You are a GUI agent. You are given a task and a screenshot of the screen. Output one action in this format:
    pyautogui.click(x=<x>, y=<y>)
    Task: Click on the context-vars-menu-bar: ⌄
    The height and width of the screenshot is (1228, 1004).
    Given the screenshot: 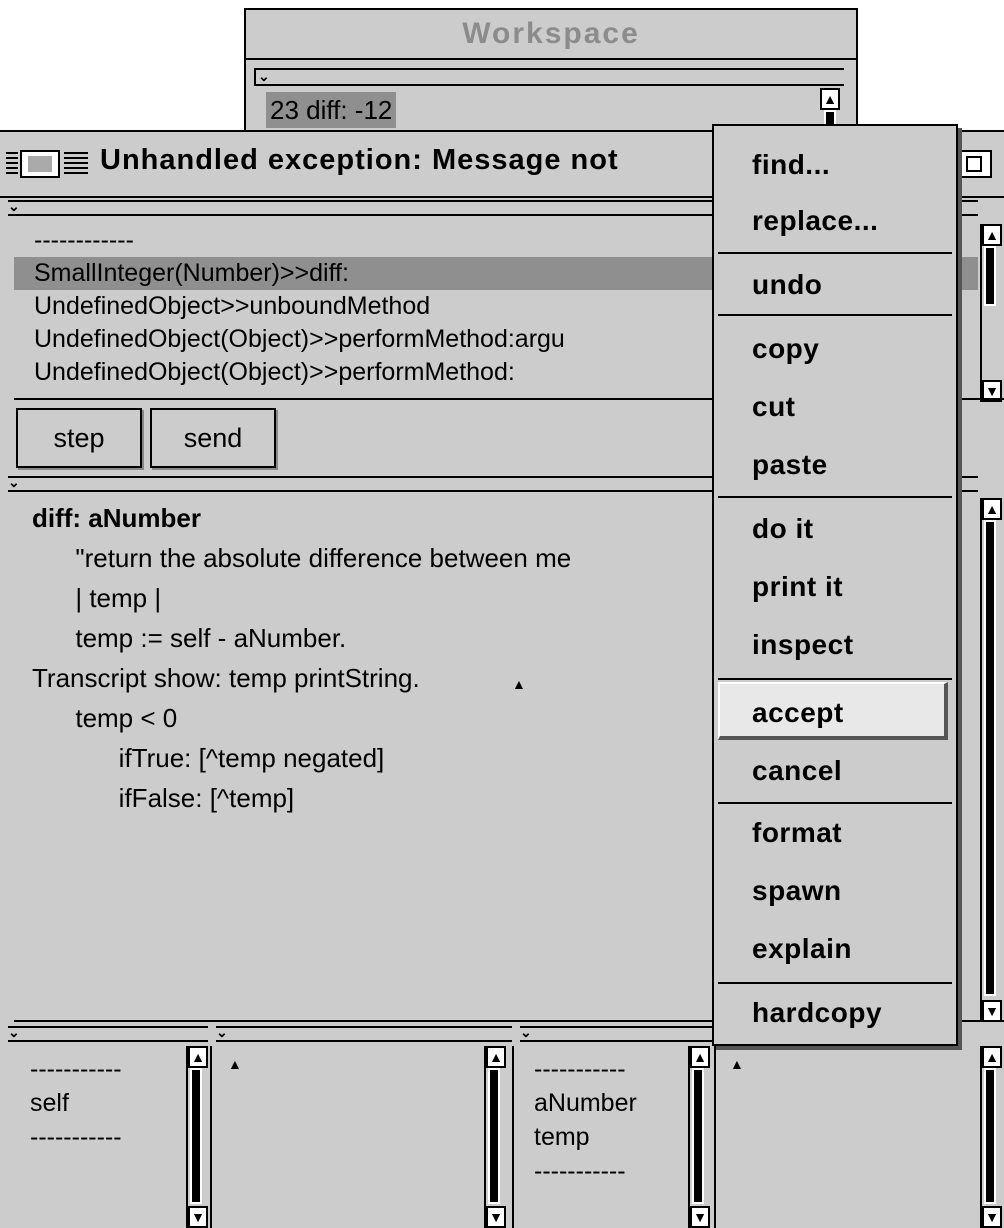 What is the action you would take?
    pyautogui.click(x=620, y=1033)
    